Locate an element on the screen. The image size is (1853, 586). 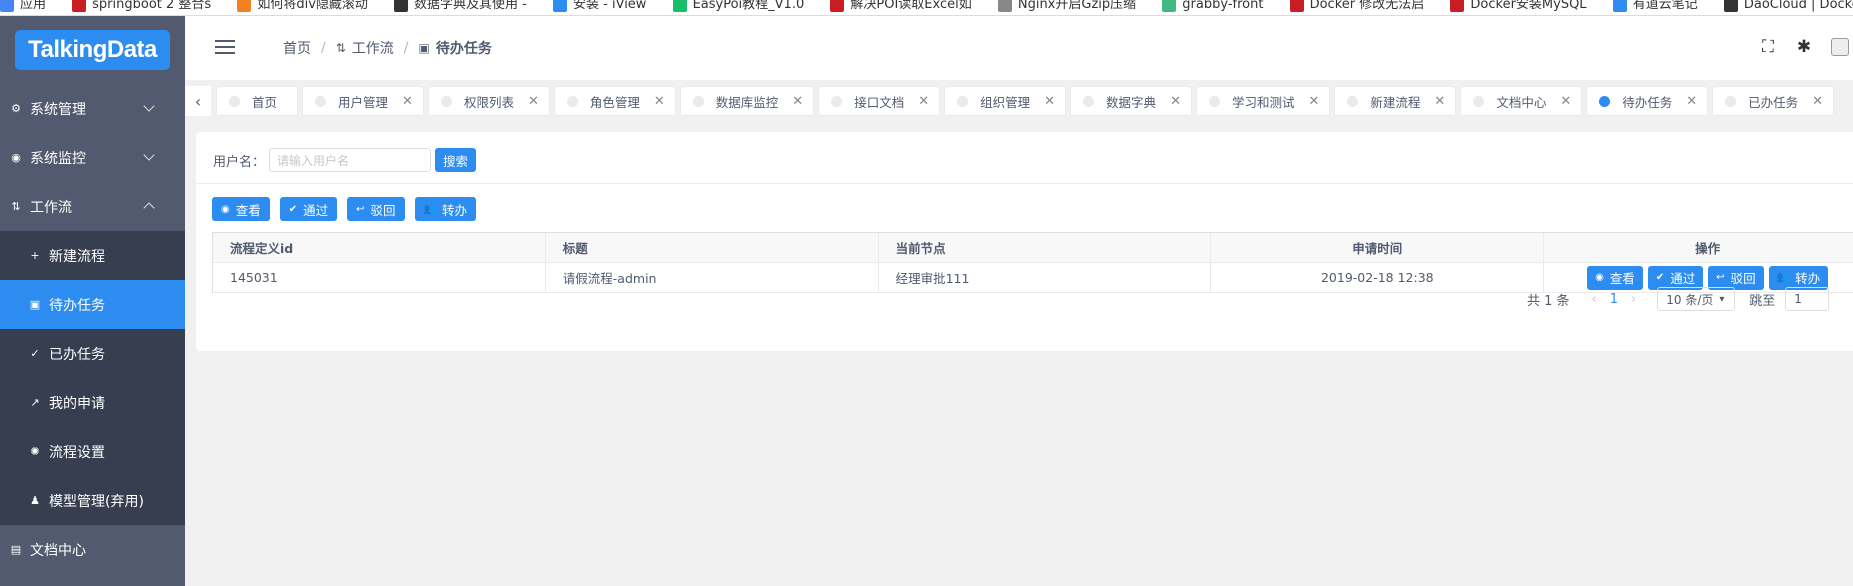
sidebar-item-document-center: ▤ 文档中心 is located at coordinates (92, 549).